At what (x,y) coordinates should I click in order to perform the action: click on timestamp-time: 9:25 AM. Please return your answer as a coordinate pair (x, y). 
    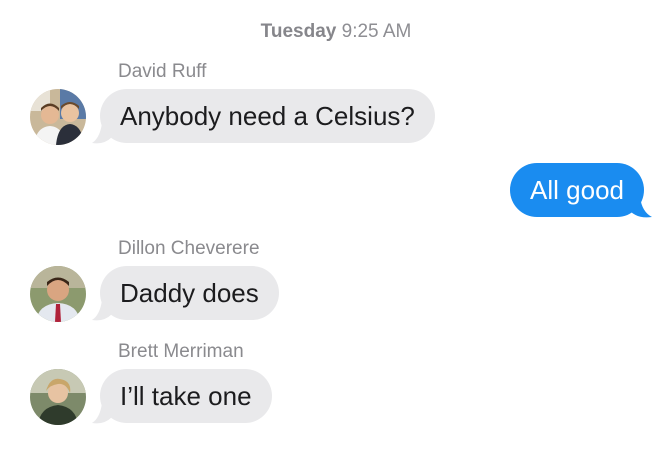
    Looking at the image, I should click on (376, 31).